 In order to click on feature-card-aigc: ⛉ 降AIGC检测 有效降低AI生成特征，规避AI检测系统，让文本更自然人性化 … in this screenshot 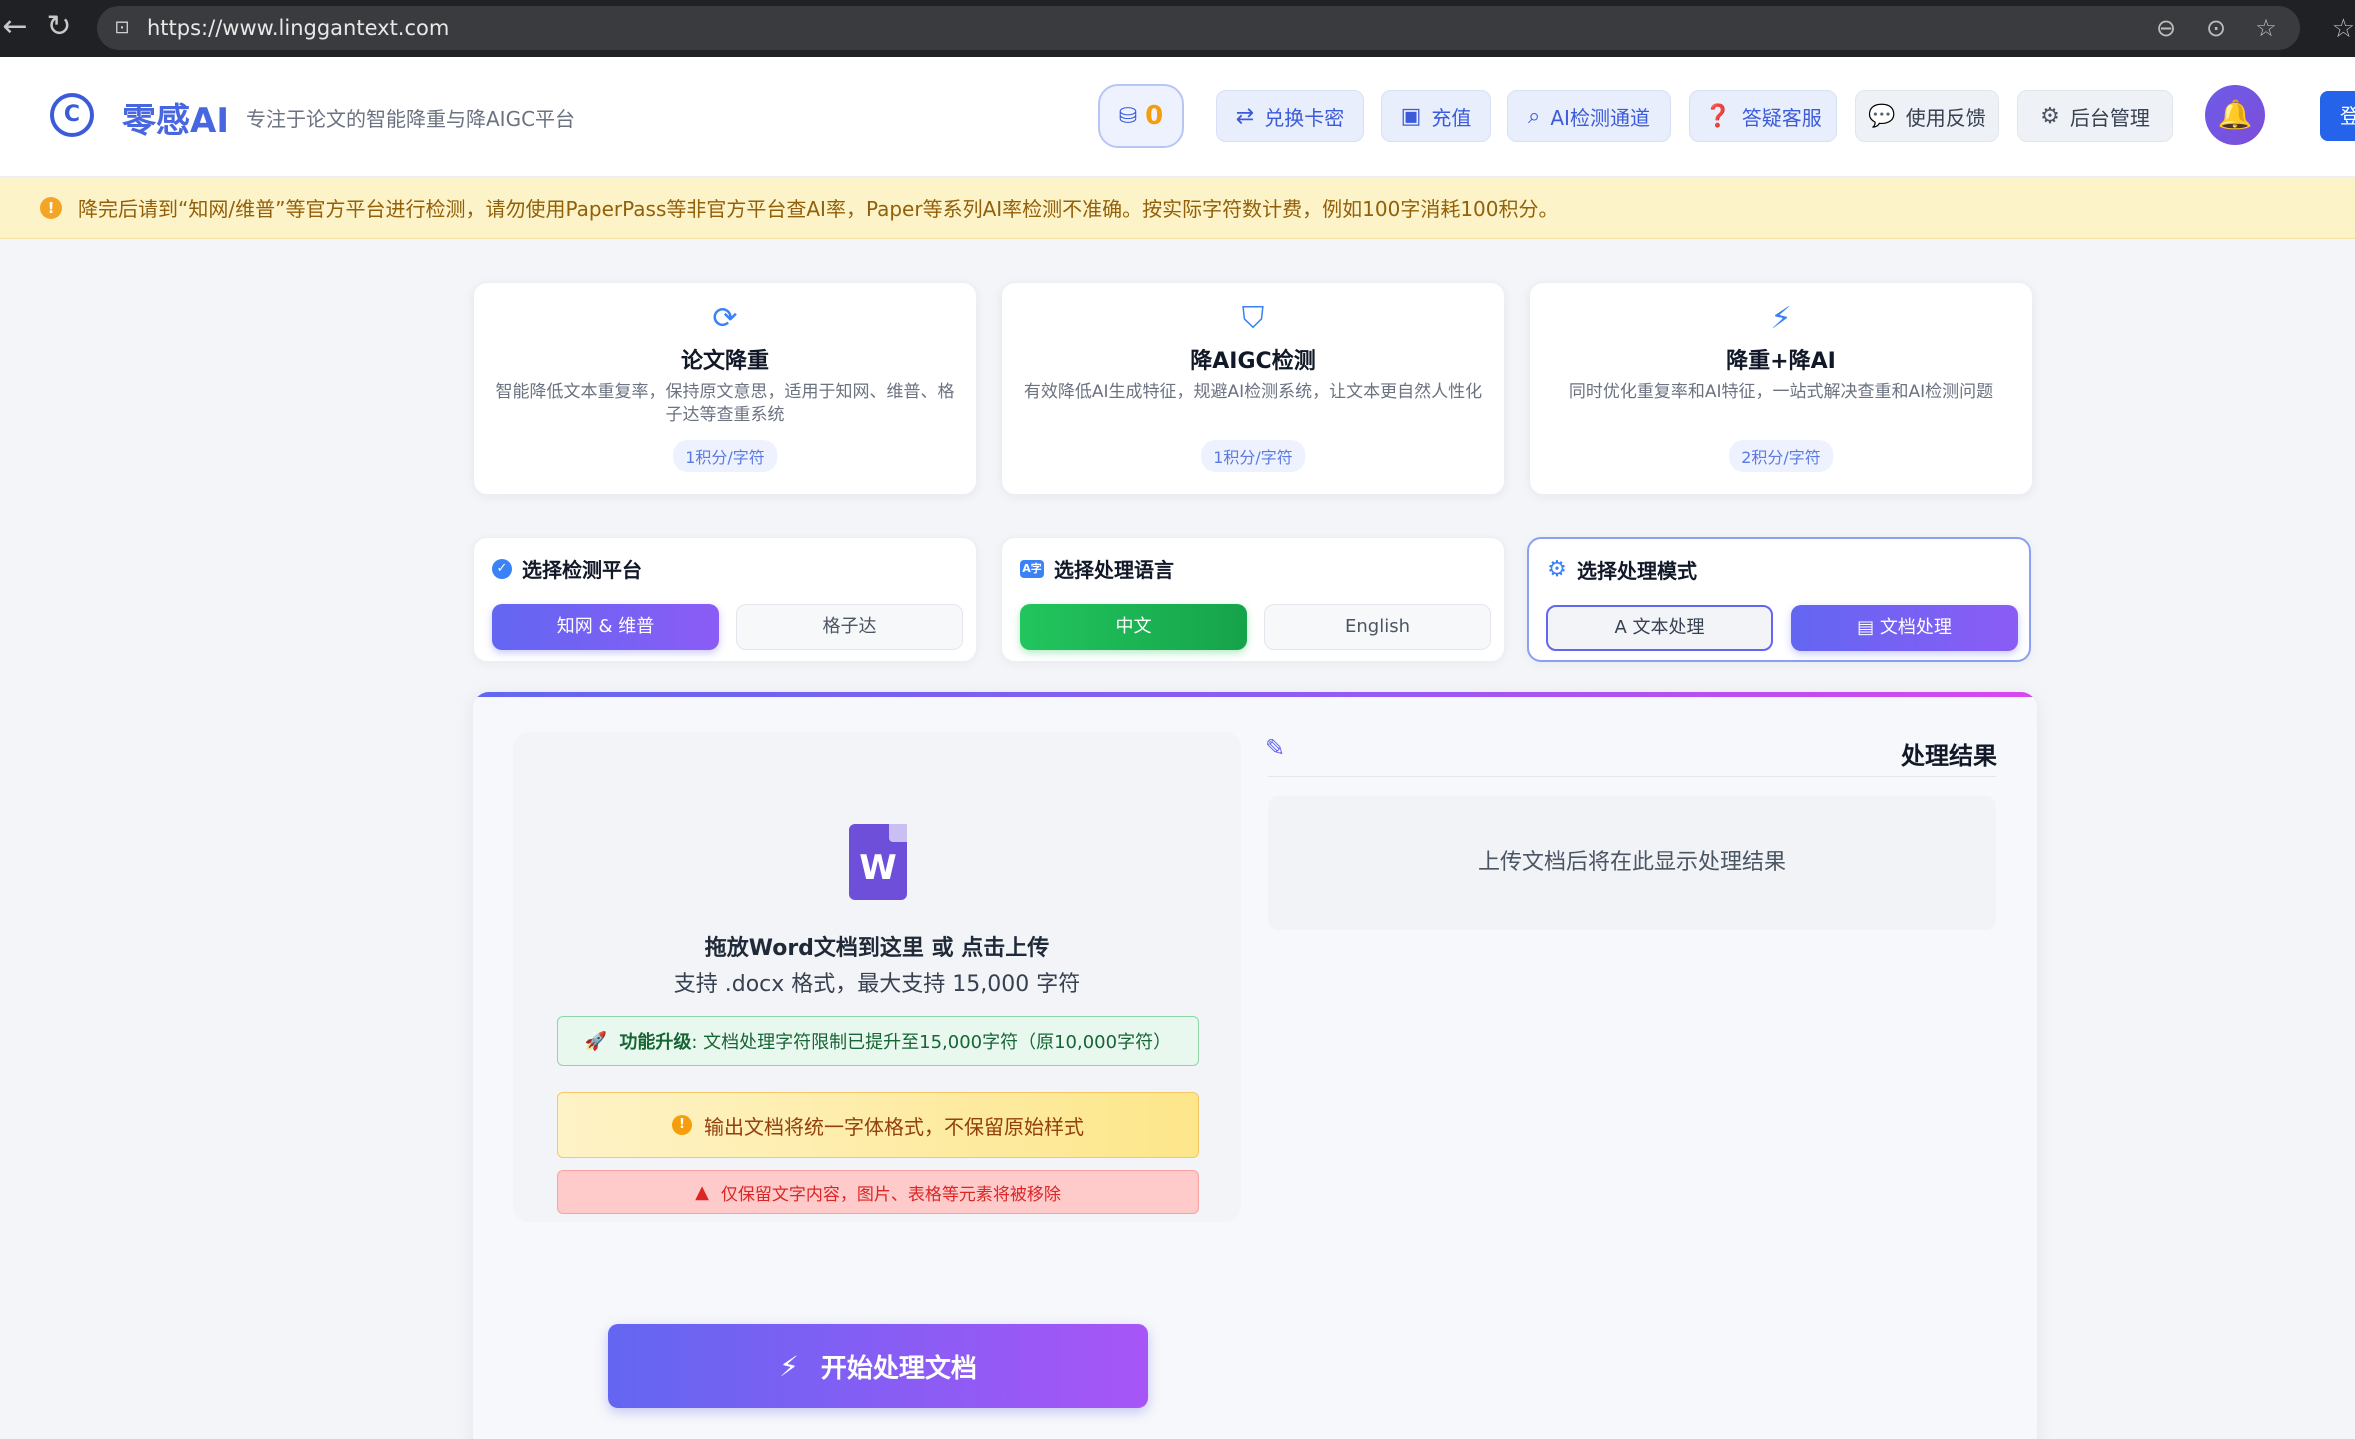, I will do `click(1253, 388)`.